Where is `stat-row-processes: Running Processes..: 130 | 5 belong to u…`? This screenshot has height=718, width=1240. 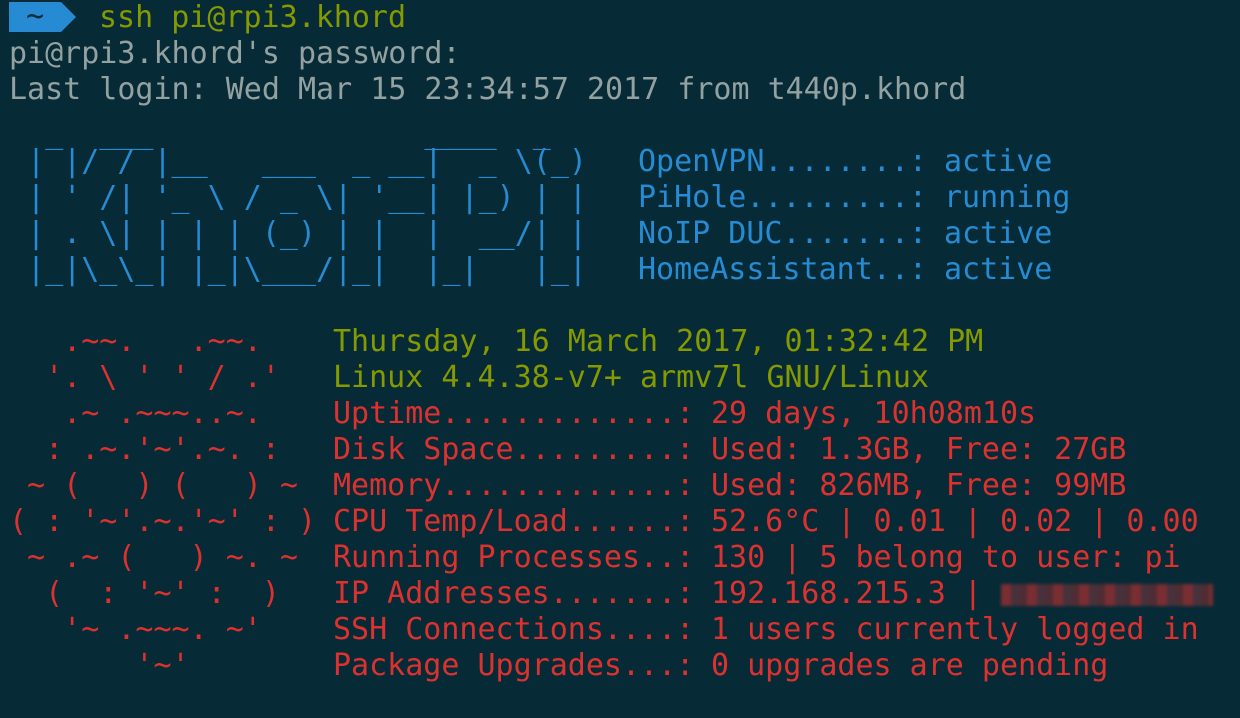 stat-row-processes: Running Processes..: 130 | 5 belong to u… is located at coordinates (757, 558).